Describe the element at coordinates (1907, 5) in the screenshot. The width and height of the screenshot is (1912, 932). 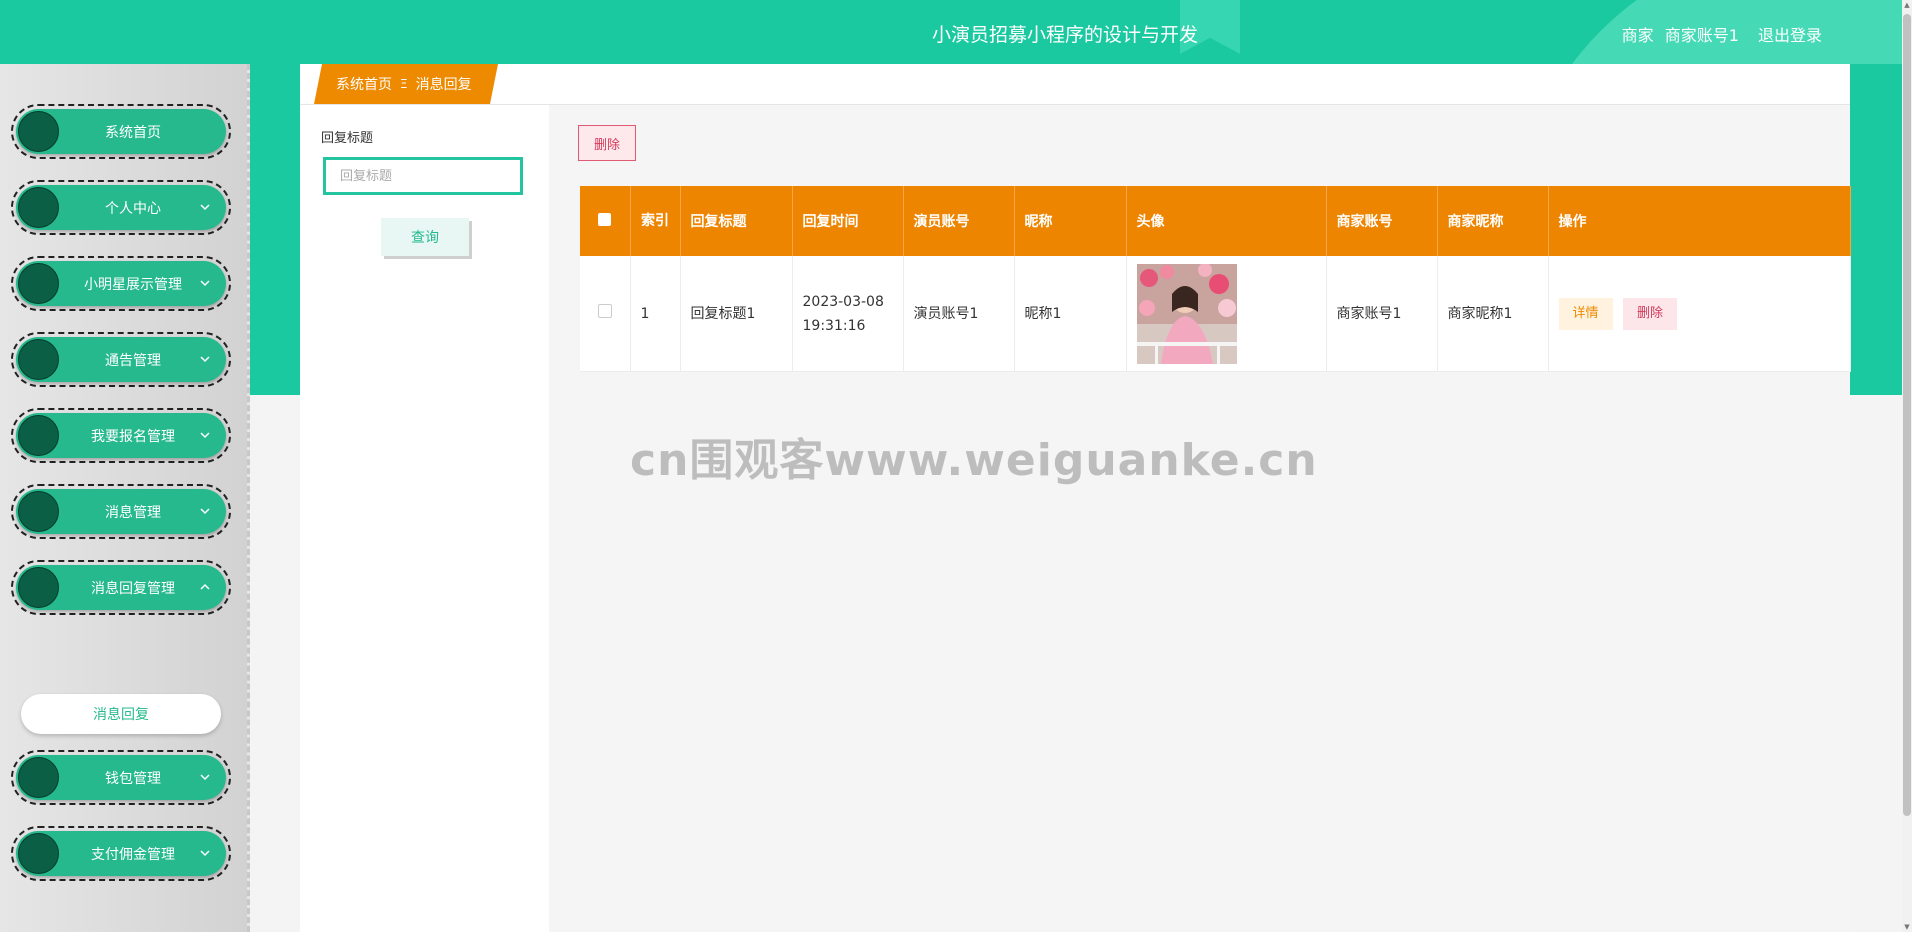
I see `scroll-up-icon: ▲` at that location.